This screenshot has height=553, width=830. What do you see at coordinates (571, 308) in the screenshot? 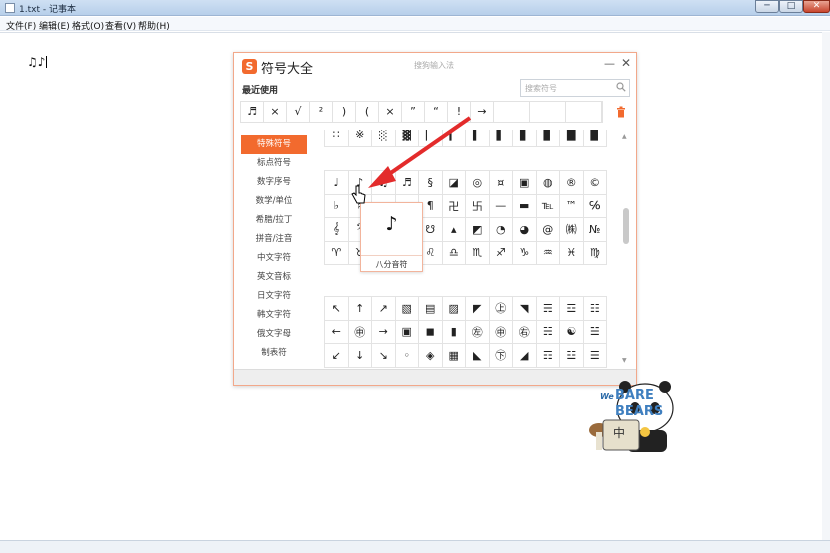
I see `symbol-cell: ☲` at bounding box center [571, 308].